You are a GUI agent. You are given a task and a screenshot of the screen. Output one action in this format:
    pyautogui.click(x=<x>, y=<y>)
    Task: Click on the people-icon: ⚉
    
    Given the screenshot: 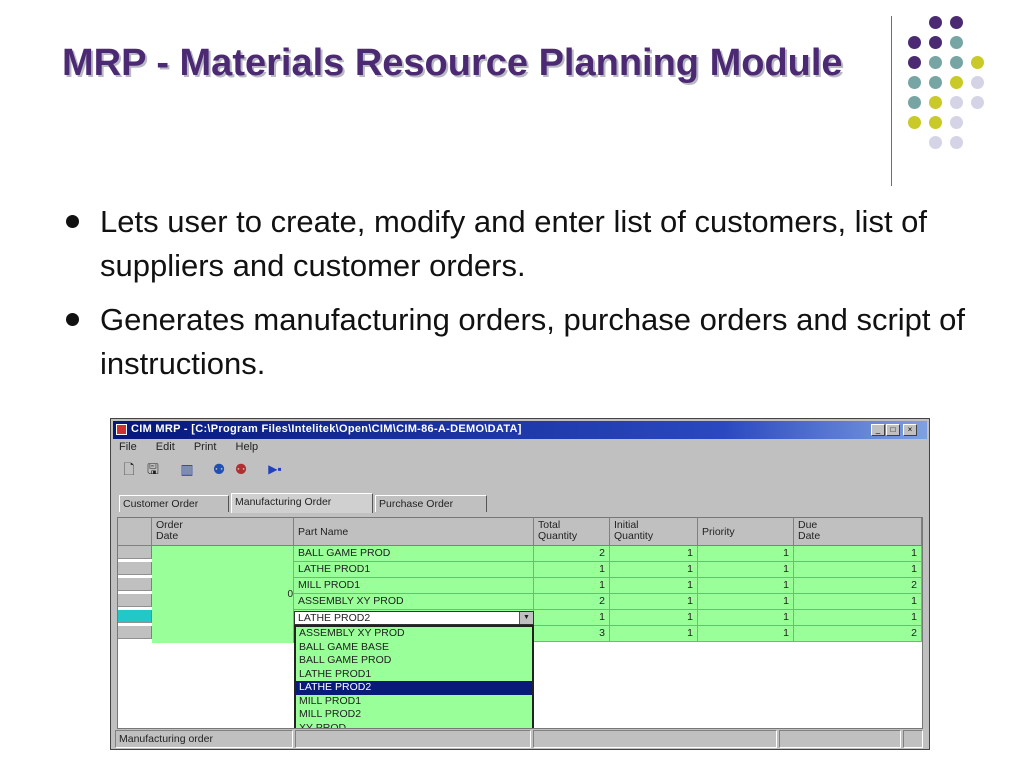 What is the action you would take?
    pyautogui.click(x=219, y=469)
    